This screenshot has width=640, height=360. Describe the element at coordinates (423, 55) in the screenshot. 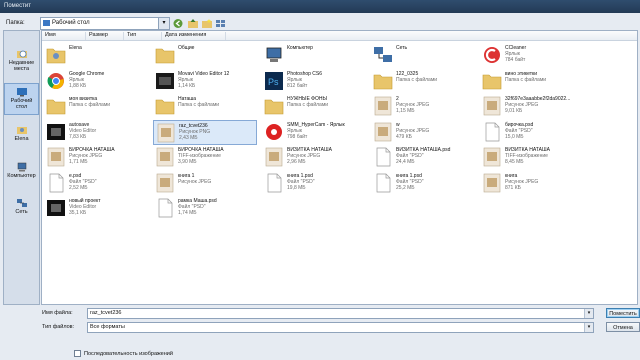

I see `file-item: Сеть` at that location.